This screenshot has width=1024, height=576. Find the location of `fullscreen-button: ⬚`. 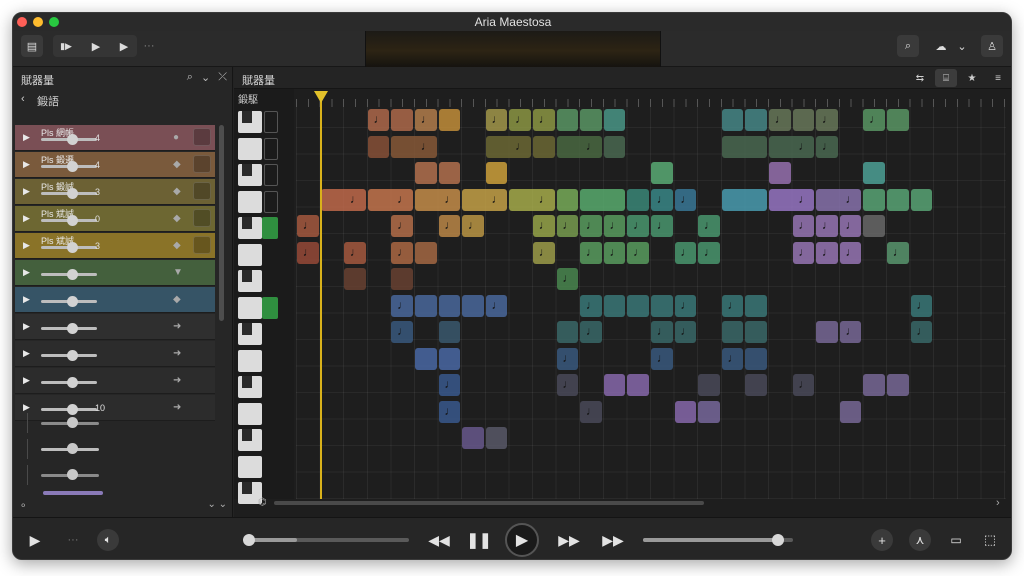

fullscreen-button: ⬚ is located at coordinates (990, 540).